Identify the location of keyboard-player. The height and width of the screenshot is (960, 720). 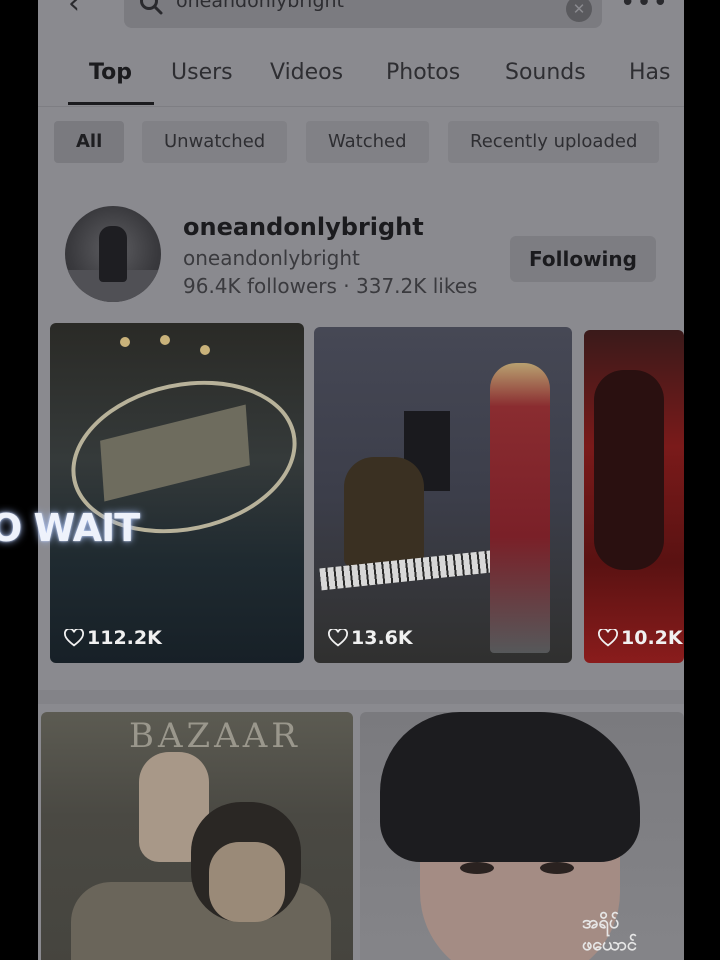
(384, 512).